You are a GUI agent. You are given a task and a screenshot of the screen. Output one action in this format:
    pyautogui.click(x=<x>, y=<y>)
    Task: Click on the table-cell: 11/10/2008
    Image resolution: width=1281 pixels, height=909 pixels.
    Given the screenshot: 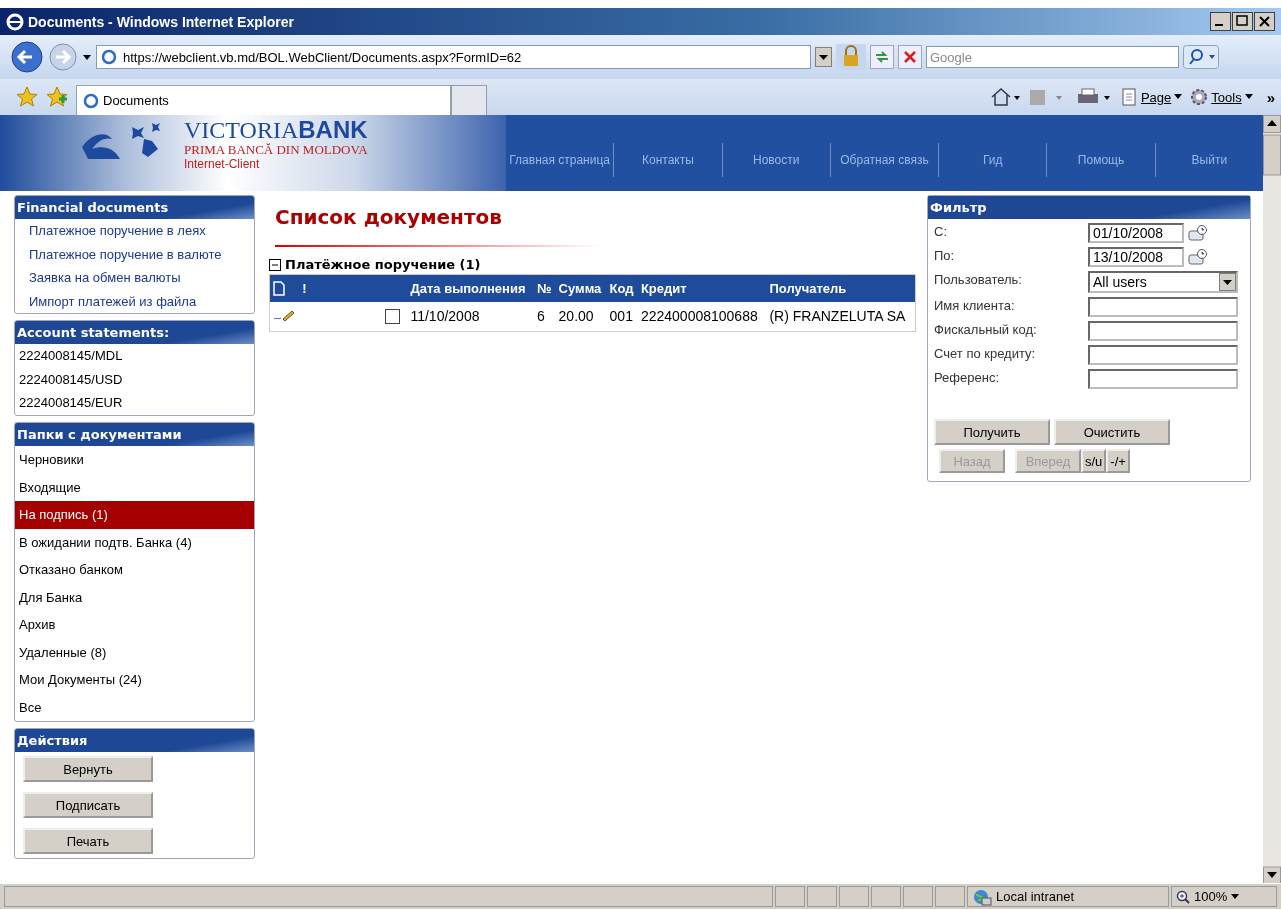 What is the action you would take?
    pyautogui.click(x=471, y=316)
    